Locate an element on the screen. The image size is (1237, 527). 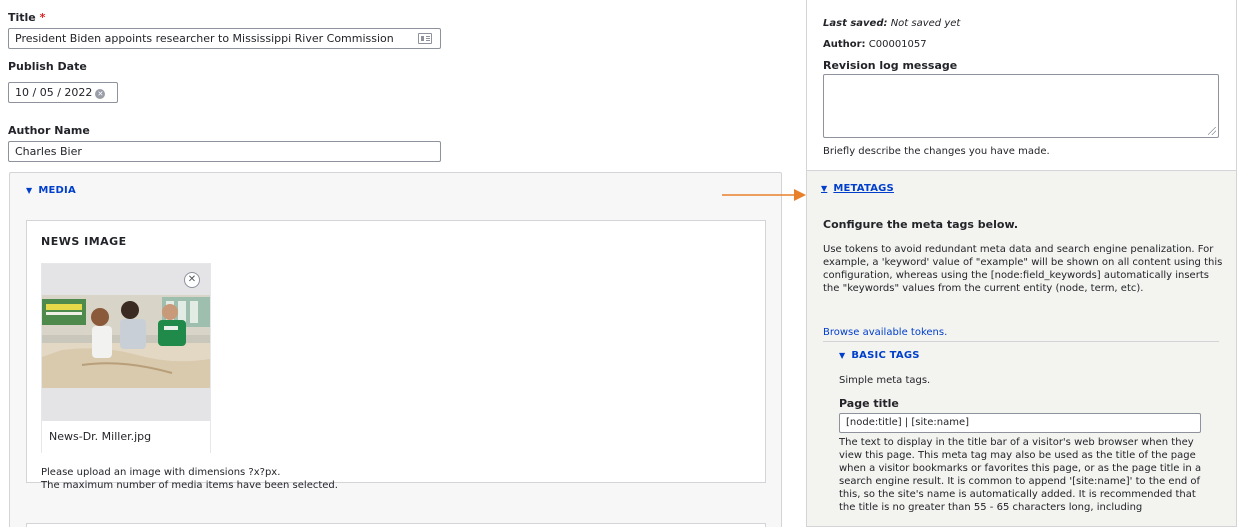
news-photo-image is located at coordinates (126, 341).